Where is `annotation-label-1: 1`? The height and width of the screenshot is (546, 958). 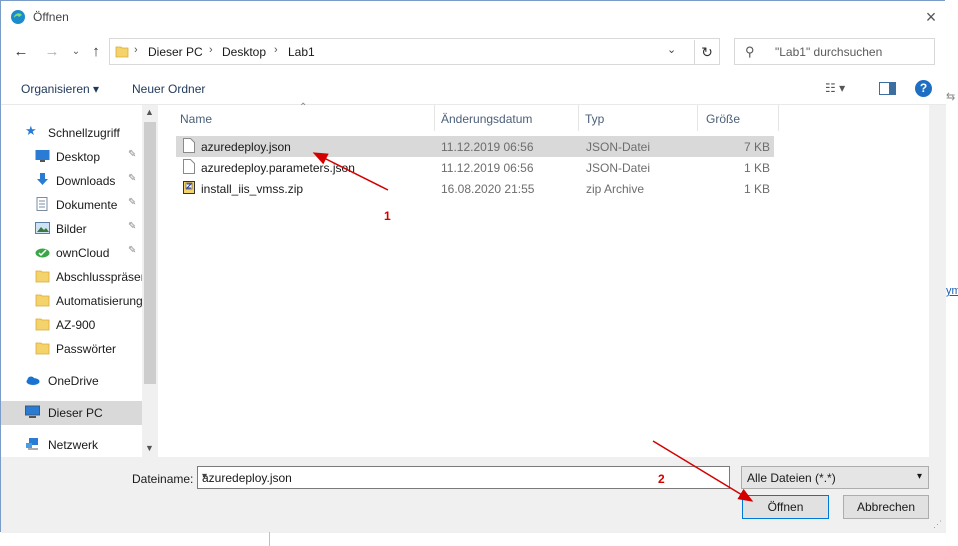
annotation-label-1: 1 is located at coordinates (387, 216).